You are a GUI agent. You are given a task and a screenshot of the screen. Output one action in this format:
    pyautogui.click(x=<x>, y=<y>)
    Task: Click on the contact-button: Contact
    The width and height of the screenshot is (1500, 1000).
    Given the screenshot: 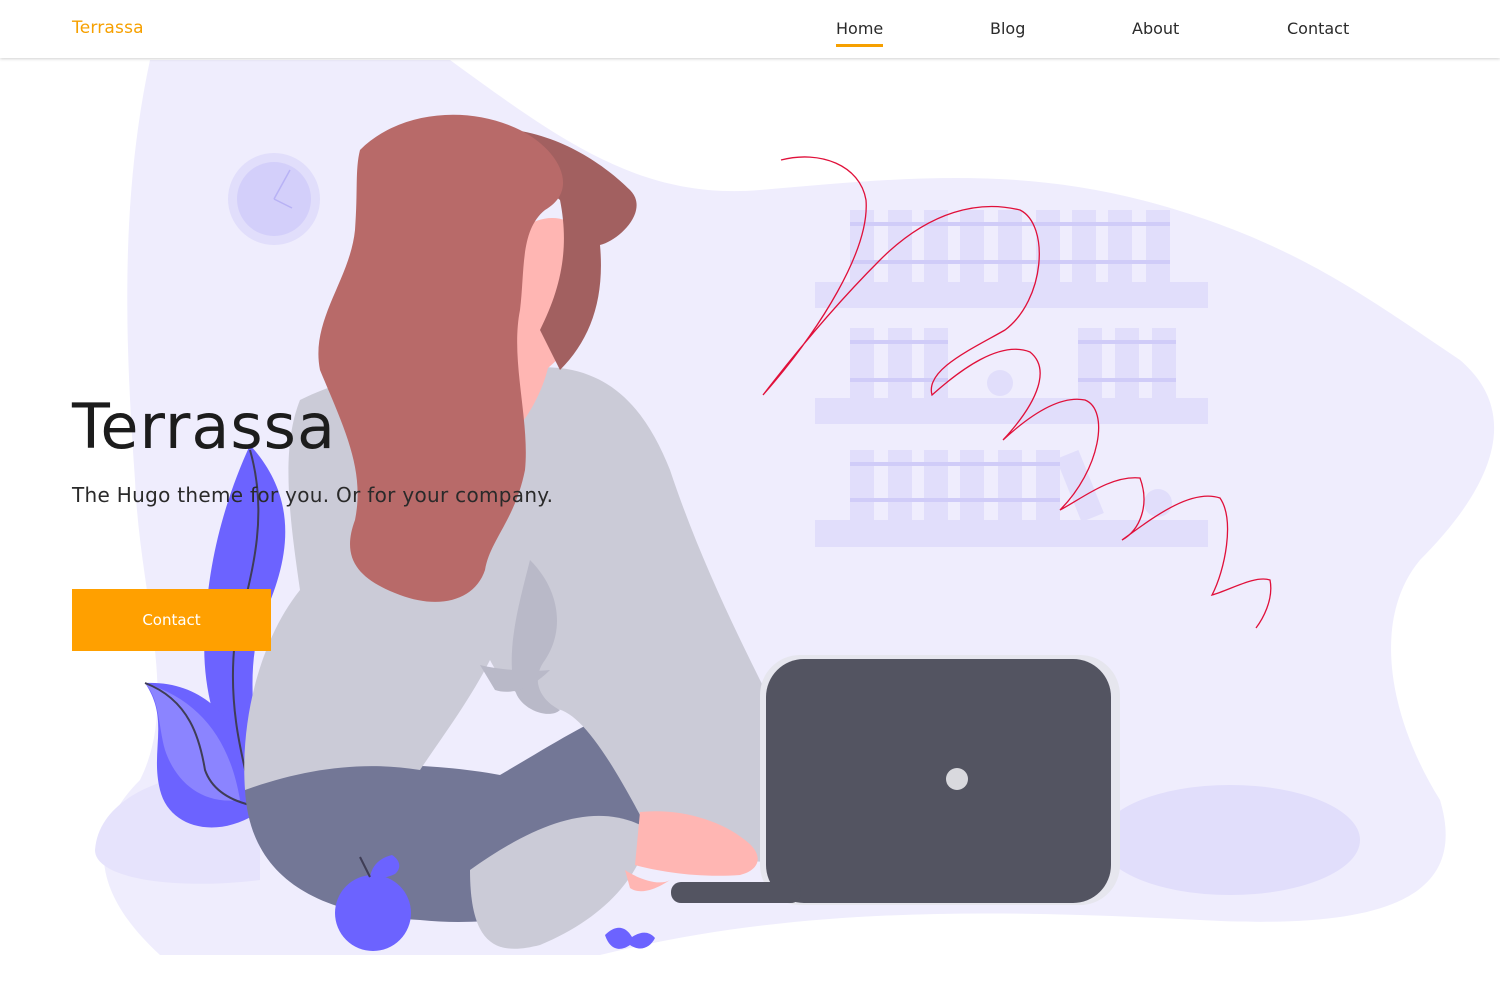 What is the action you would take?
    pyautogui.click(x=171, y=620)
    